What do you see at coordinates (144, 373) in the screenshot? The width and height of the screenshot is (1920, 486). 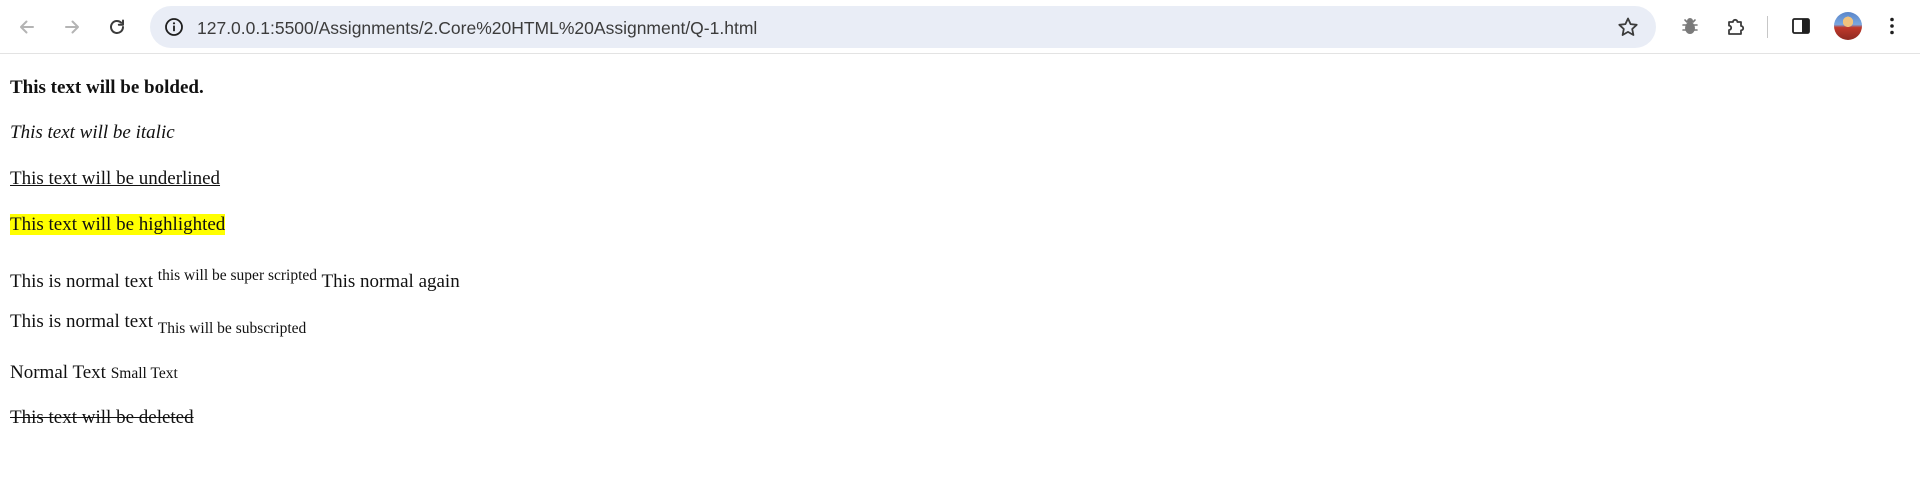 I see `small-text: Small Text` at bounding box center [144, 373].